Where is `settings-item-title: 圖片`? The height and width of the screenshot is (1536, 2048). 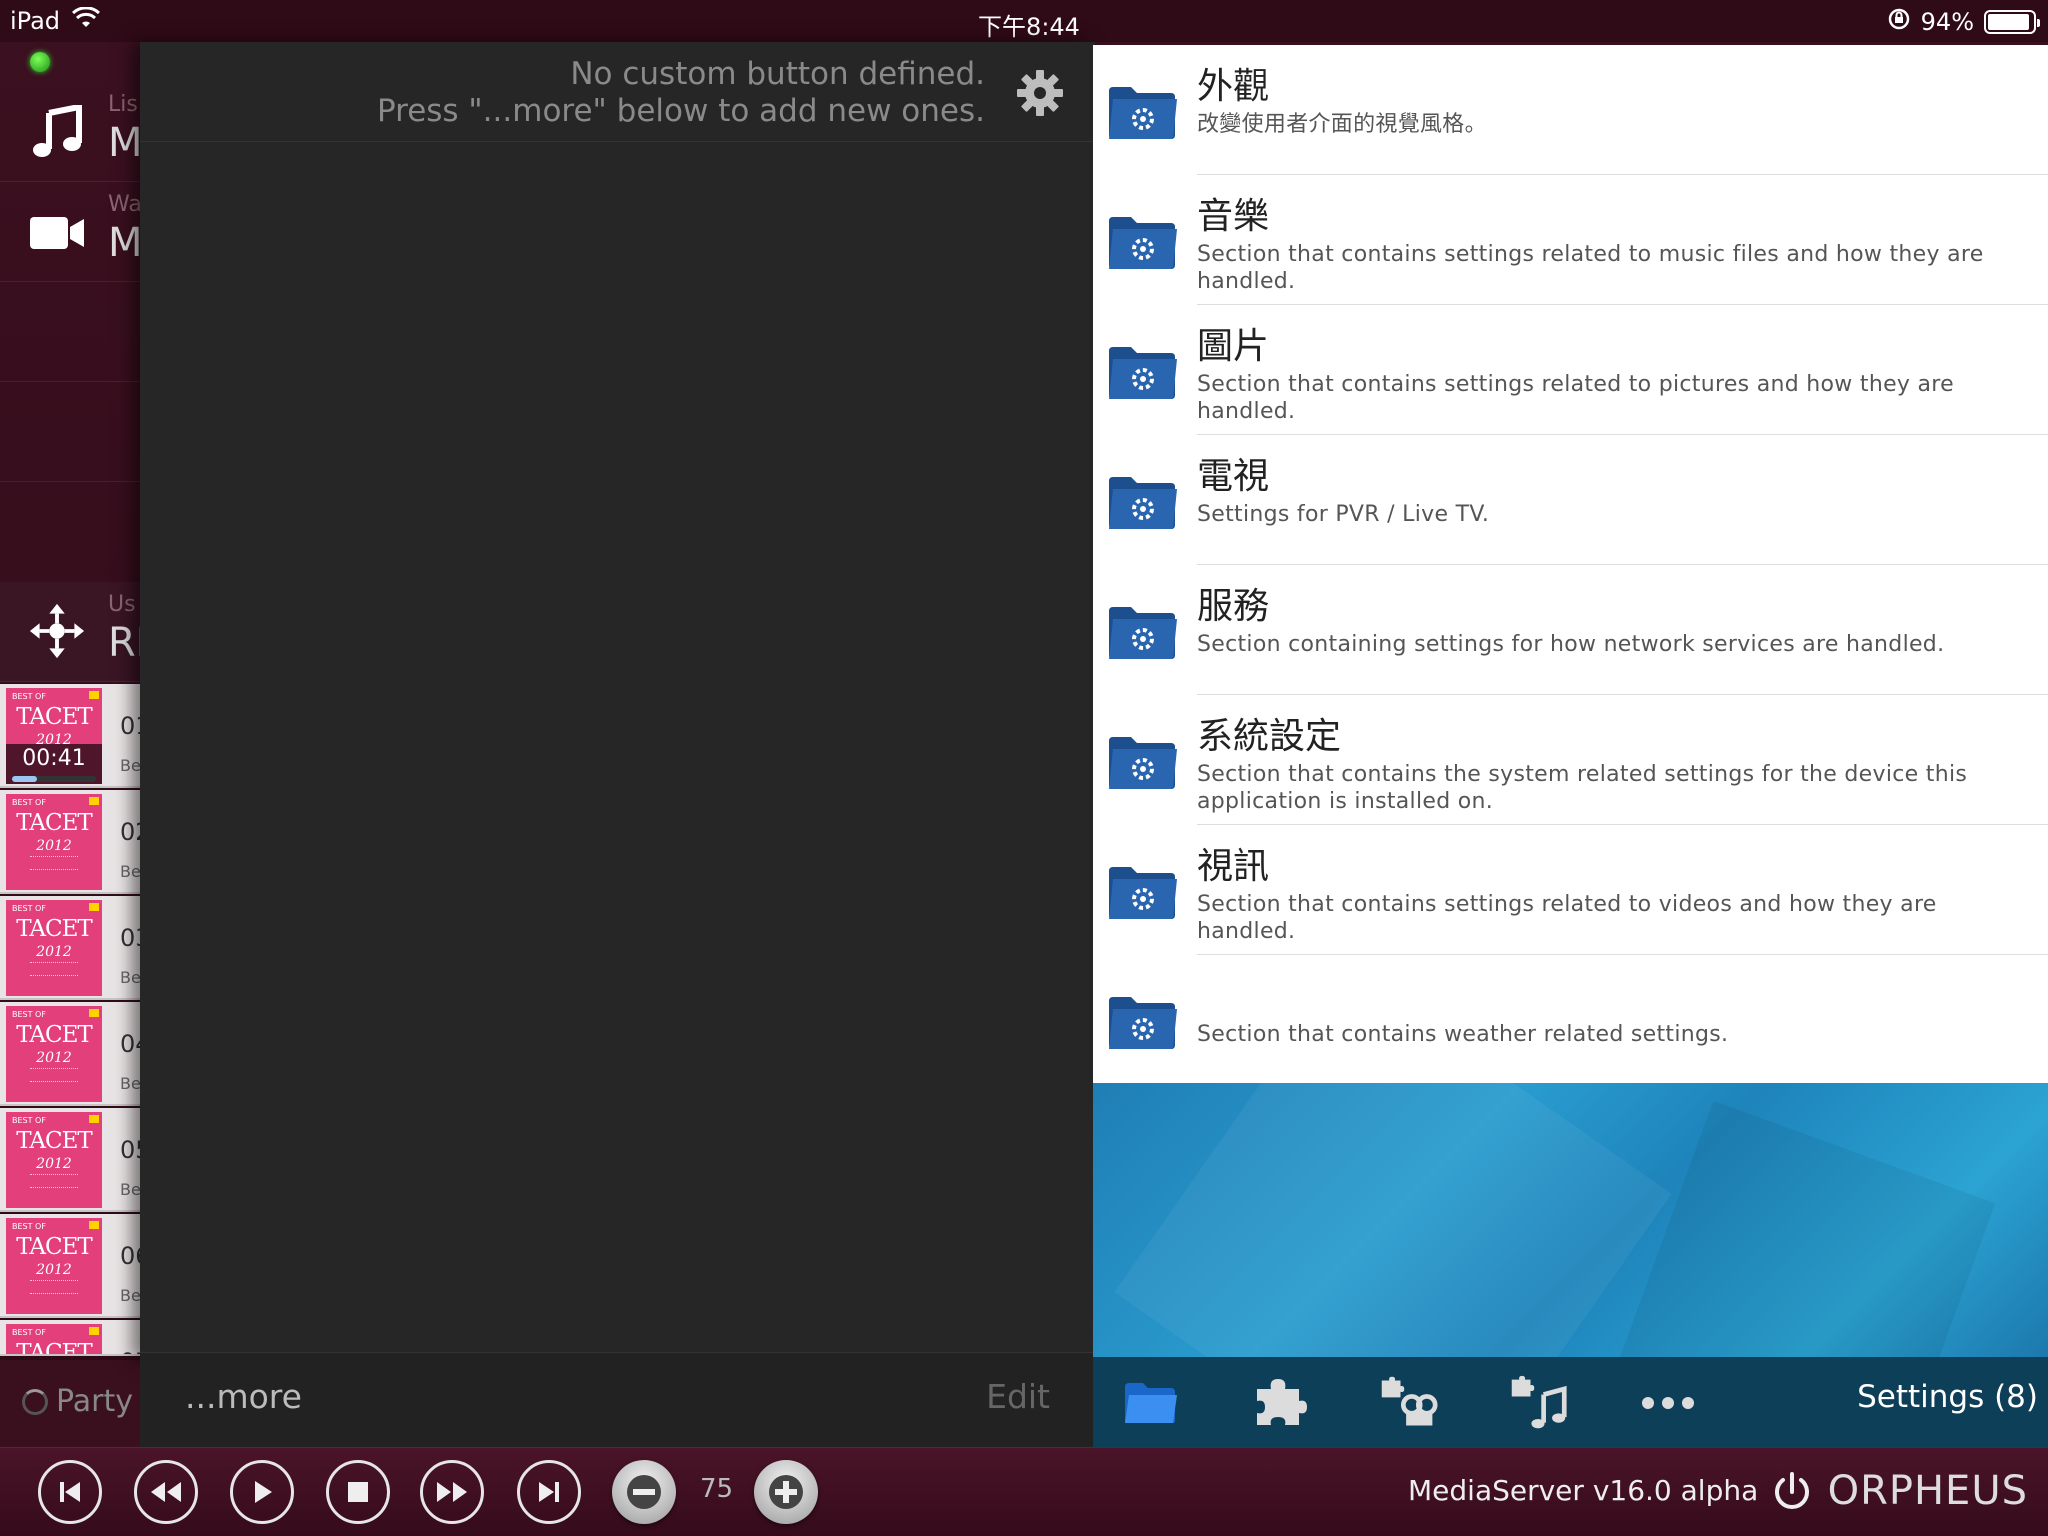 settings-item-title: 圖片 is located at coordinates (1233, 346).